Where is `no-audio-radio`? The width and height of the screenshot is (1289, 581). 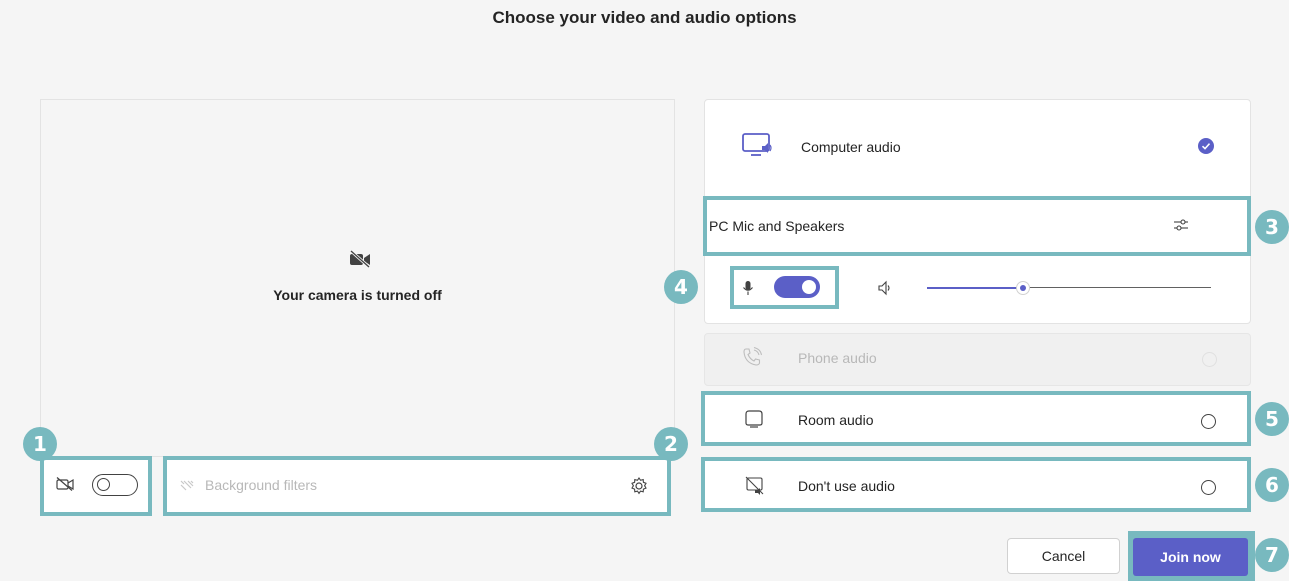
no-audio-radio is located at coordinates (1208, 487).